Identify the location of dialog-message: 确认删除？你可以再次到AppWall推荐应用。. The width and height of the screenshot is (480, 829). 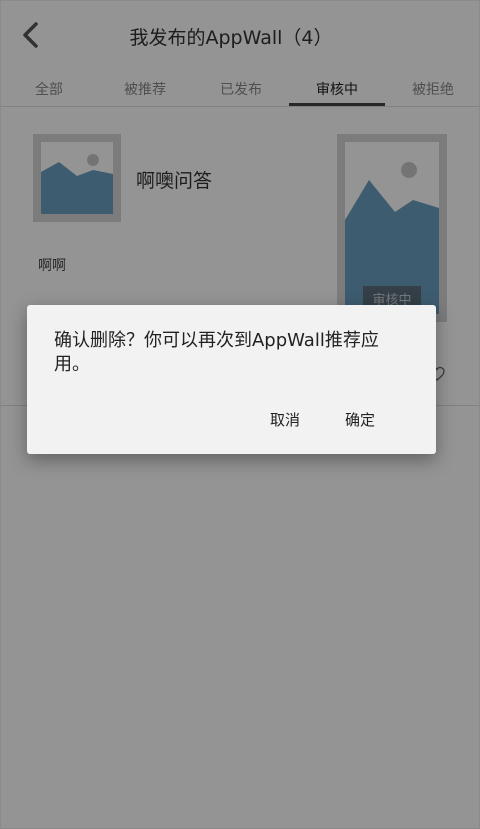
(216, 352).